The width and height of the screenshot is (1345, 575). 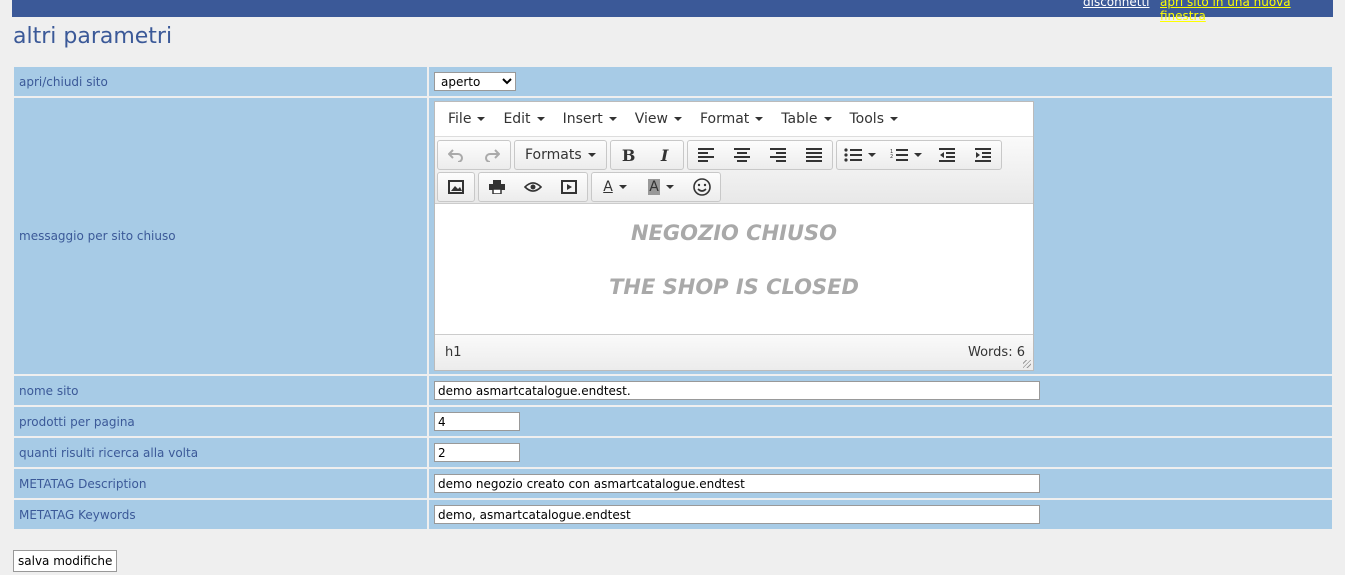 What do you see at coordinates (737, 514) in the screenshot?
I see `meta-keywords-input` at bounding box center [737, 514].